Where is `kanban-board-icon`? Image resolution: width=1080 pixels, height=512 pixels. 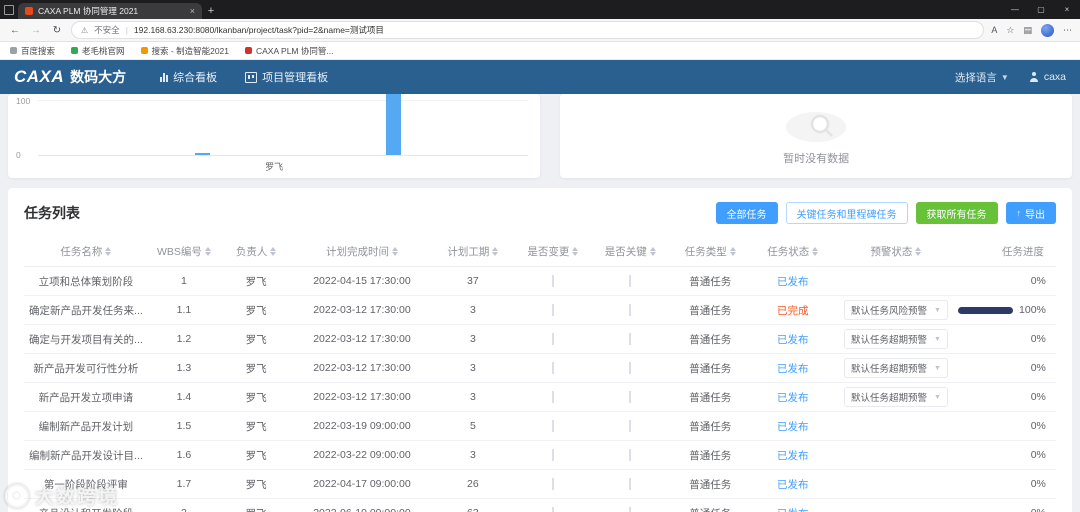 kanban-board-icon is located at coordinates (251, 77).